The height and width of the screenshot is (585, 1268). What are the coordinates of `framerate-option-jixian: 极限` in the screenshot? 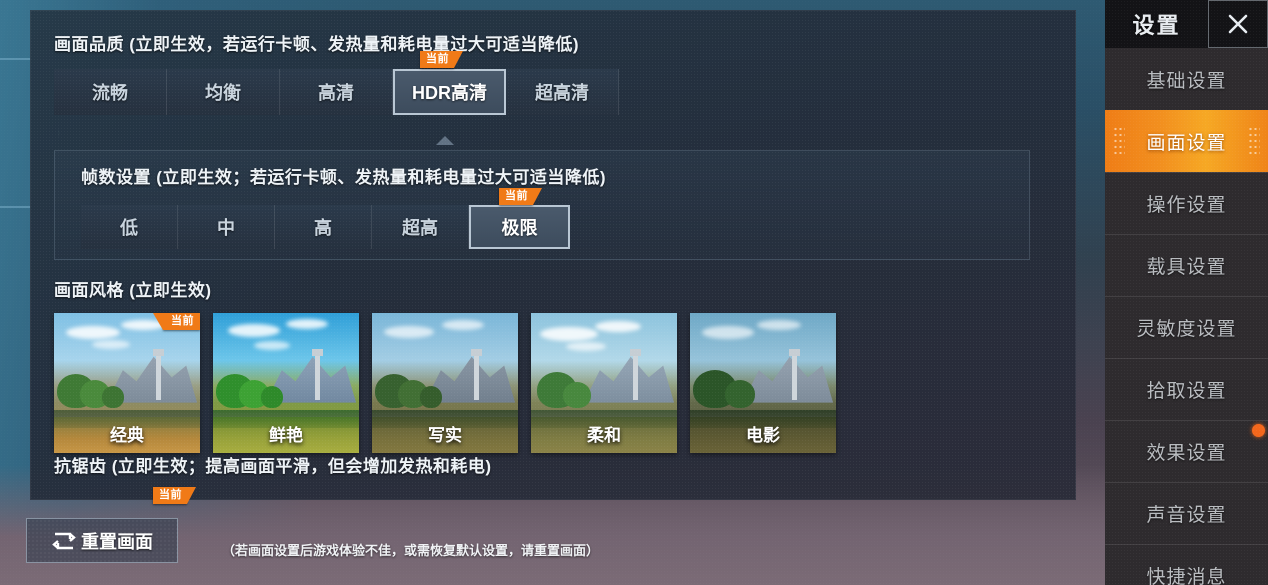 It's located at (519, 227).